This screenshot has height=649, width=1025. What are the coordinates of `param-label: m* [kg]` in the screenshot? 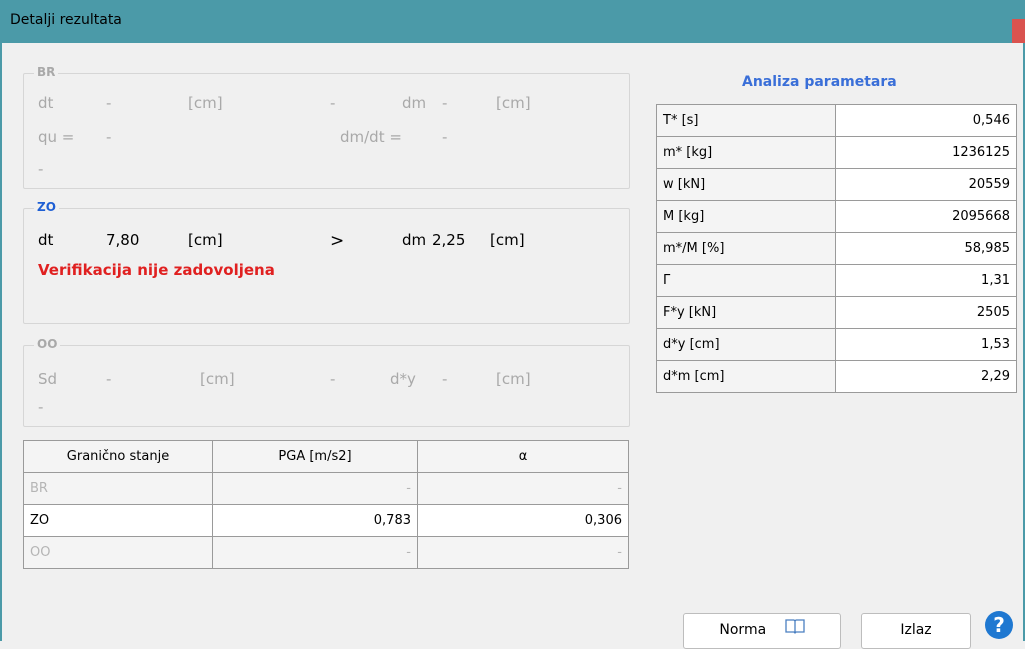 It's located at (746, 152).